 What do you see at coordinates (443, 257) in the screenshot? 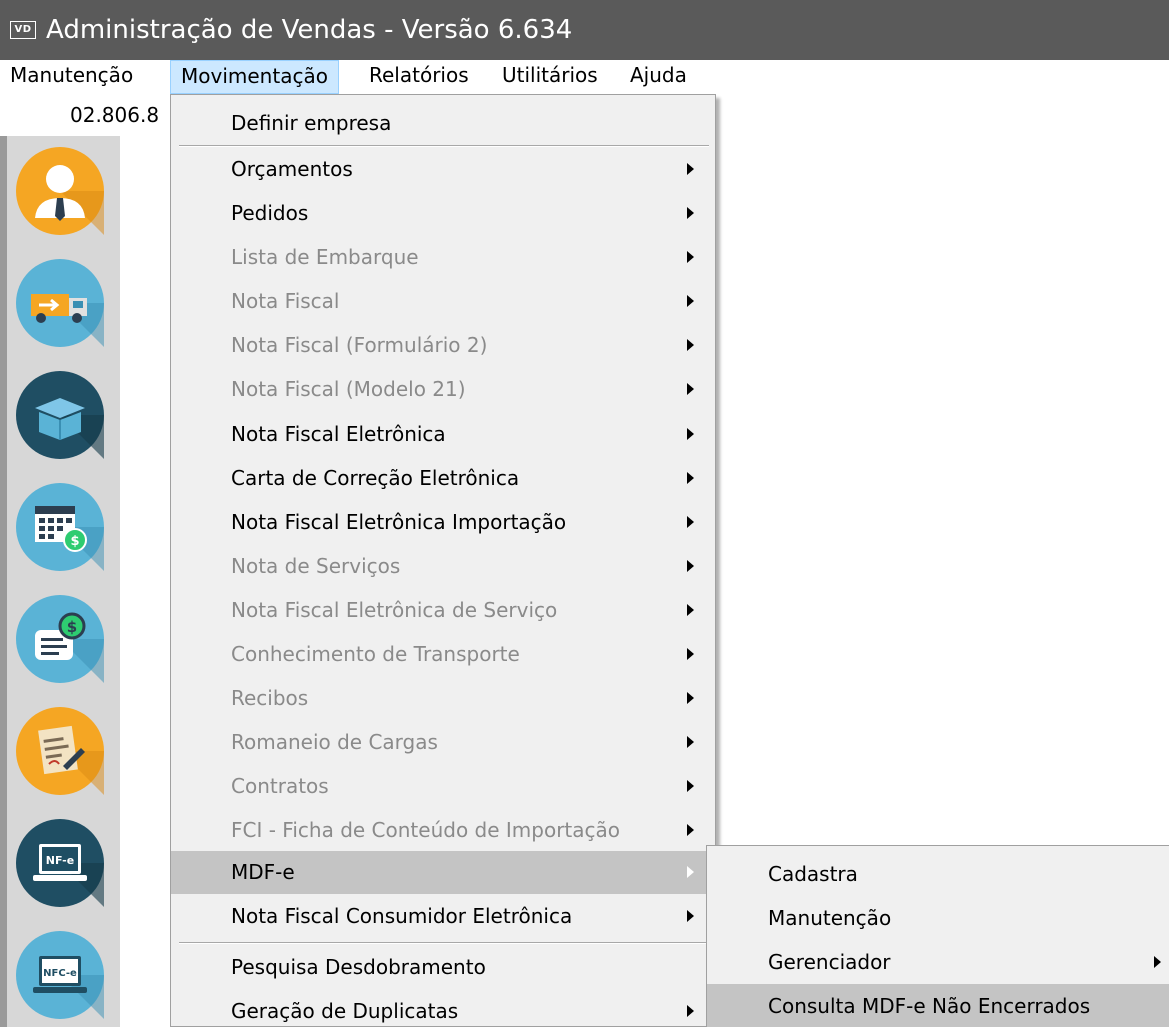
I see `menu-item-lista-de-embarque: Lista de Embarque` at bounding box center [443, 257].